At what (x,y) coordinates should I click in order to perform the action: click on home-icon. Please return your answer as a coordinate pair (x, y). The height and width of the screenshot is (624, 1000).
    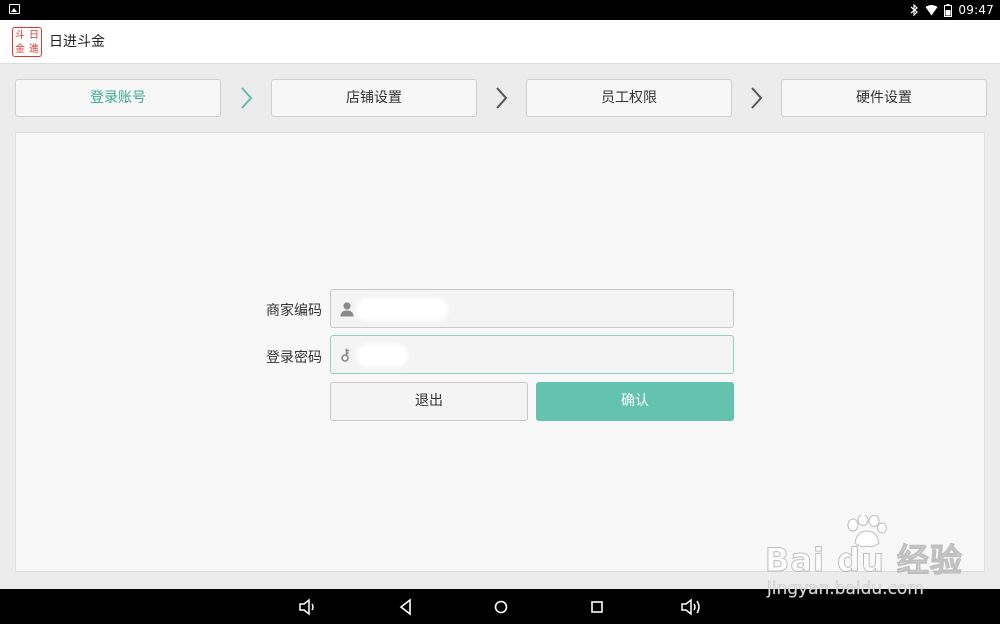
    Looking at the image, I should click on (501, 607).